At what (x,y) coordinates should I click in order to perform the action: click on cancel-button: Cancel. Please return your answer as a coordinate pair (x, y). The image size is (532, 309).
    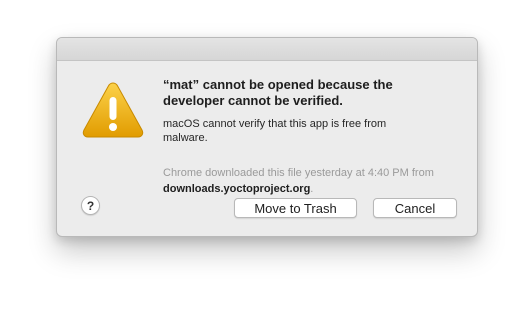
    Looking at the image, I should click on (415, 208).